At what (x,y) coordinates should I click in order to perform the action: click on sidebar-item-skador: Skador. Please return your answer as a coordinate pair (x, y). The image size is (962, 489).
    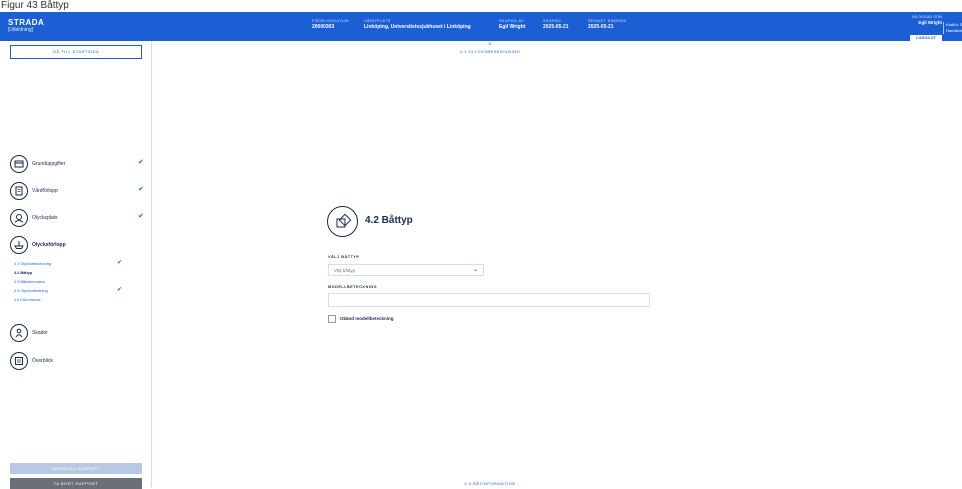
    Looking at the image, I should click on (80, 334).